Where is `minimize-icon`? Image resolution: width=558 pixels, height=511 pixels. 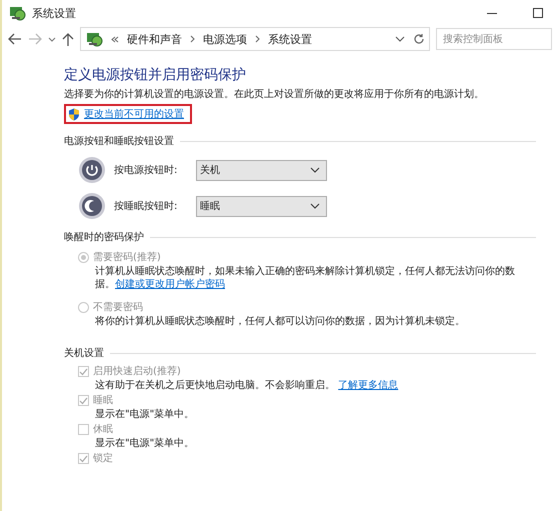 minimize-icon is located at coordinates (492, 13).